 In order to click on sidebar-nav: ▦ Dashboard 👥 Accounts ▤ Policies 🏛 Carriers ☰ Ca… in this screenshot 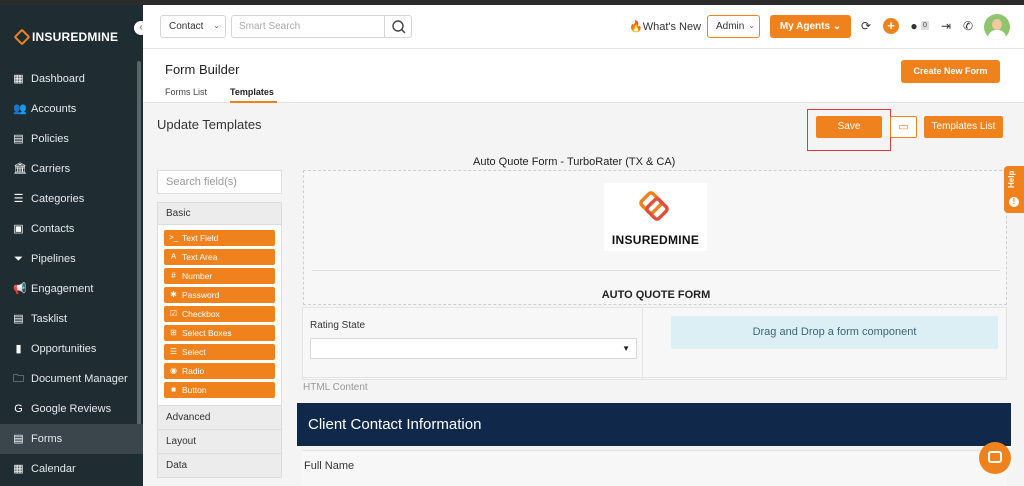, I will do `click(71, 274)`.